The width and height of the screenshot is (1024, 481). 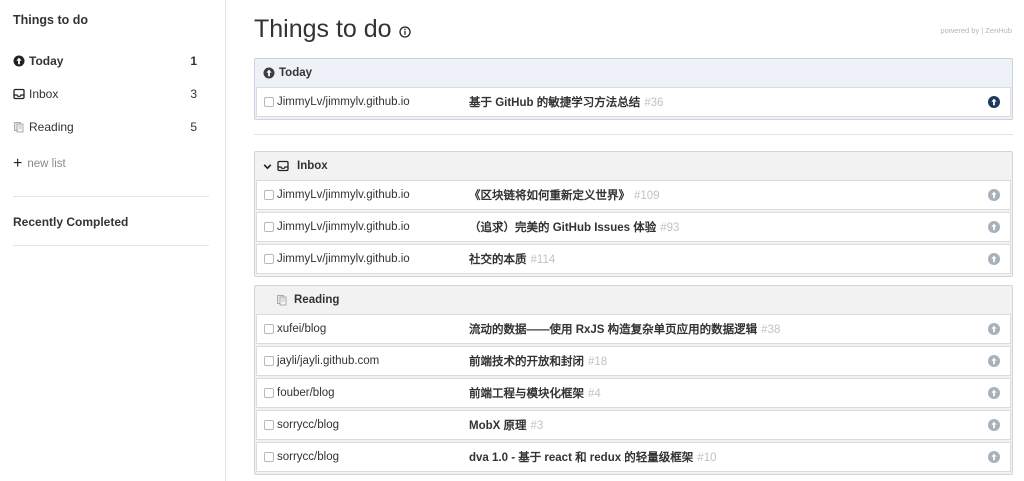 What do you see at coordinates (498, 260) in the screenshot?
I see `issue-title-text: 社交的本质` at bounding box center [498, 260].